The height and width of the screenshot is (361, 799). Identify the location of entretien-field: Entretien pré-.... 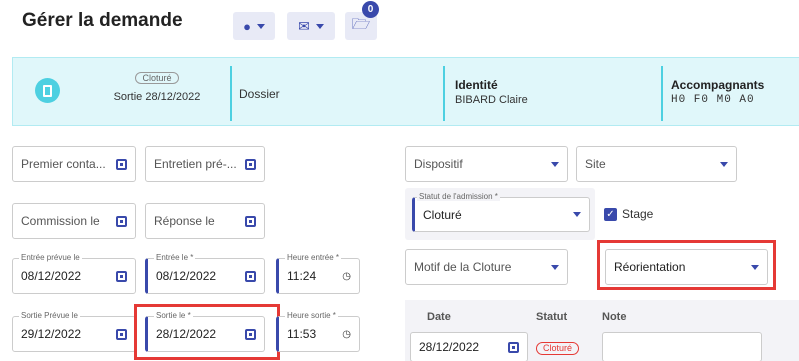
(205, 164).